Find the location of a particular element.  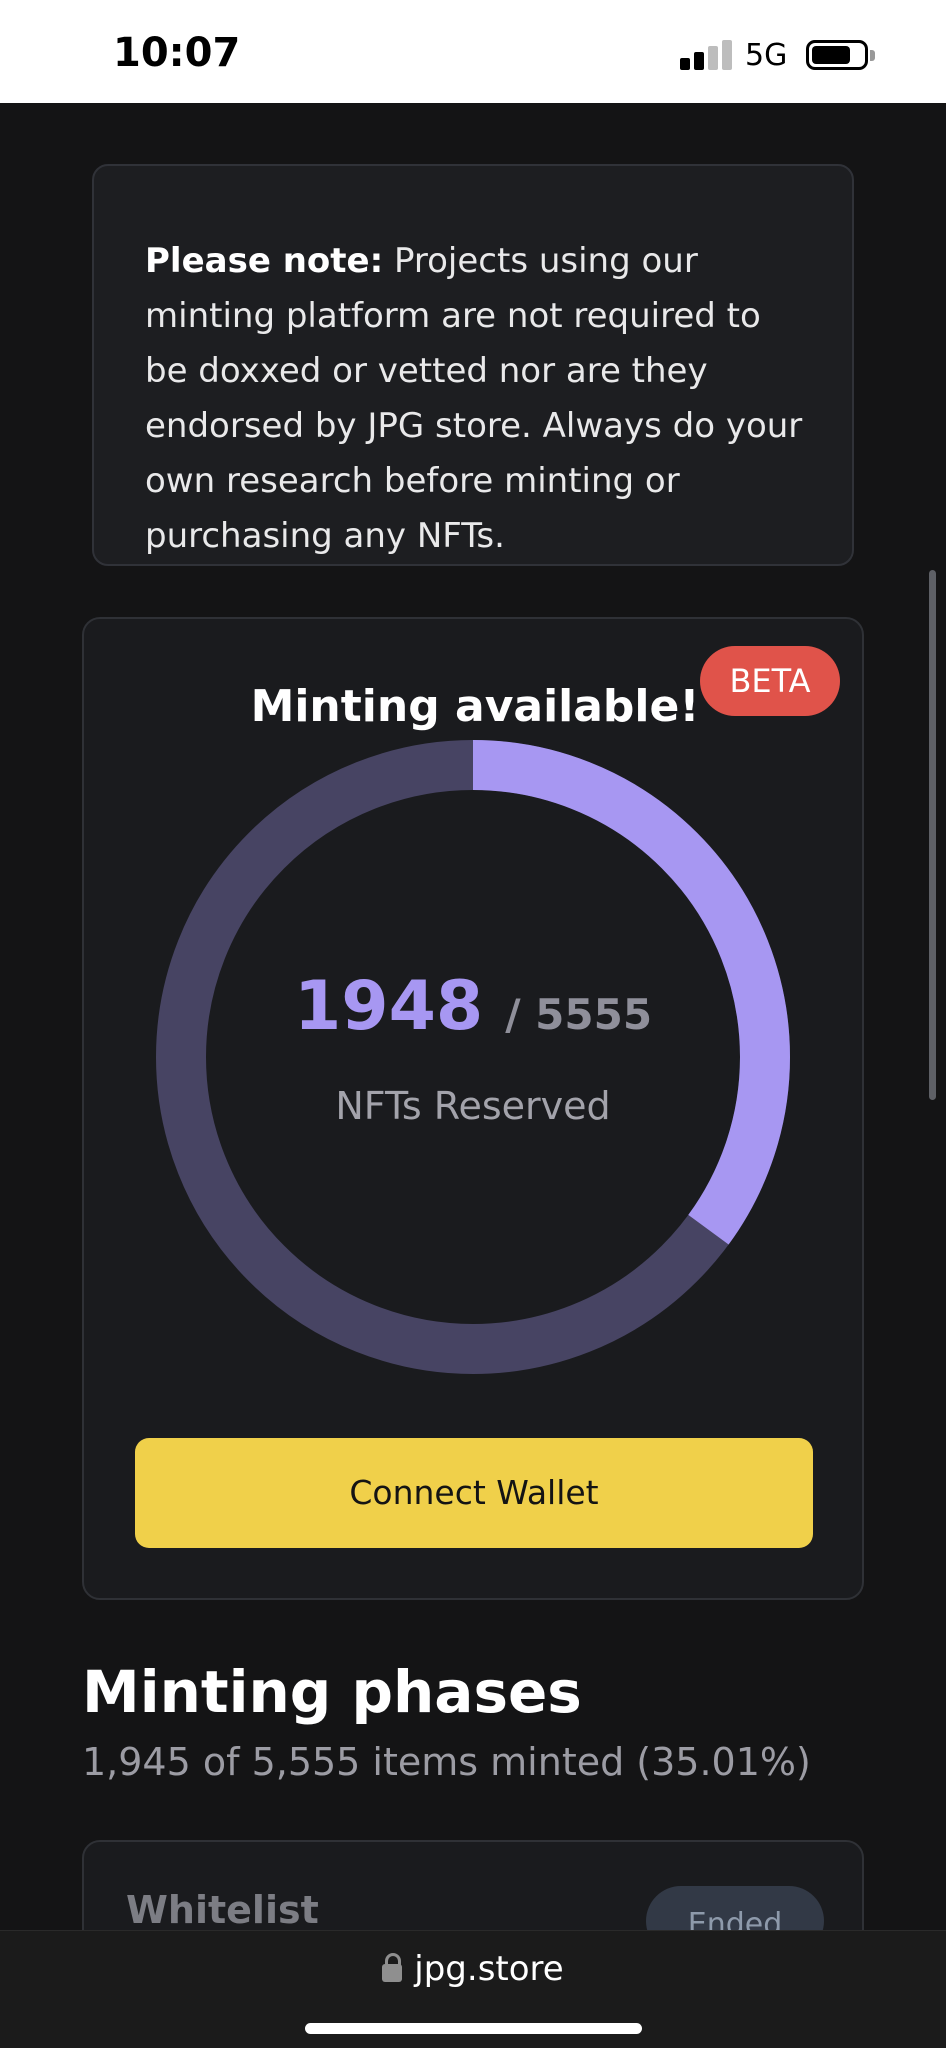

battery-icon is located at coordinates (837, 55).